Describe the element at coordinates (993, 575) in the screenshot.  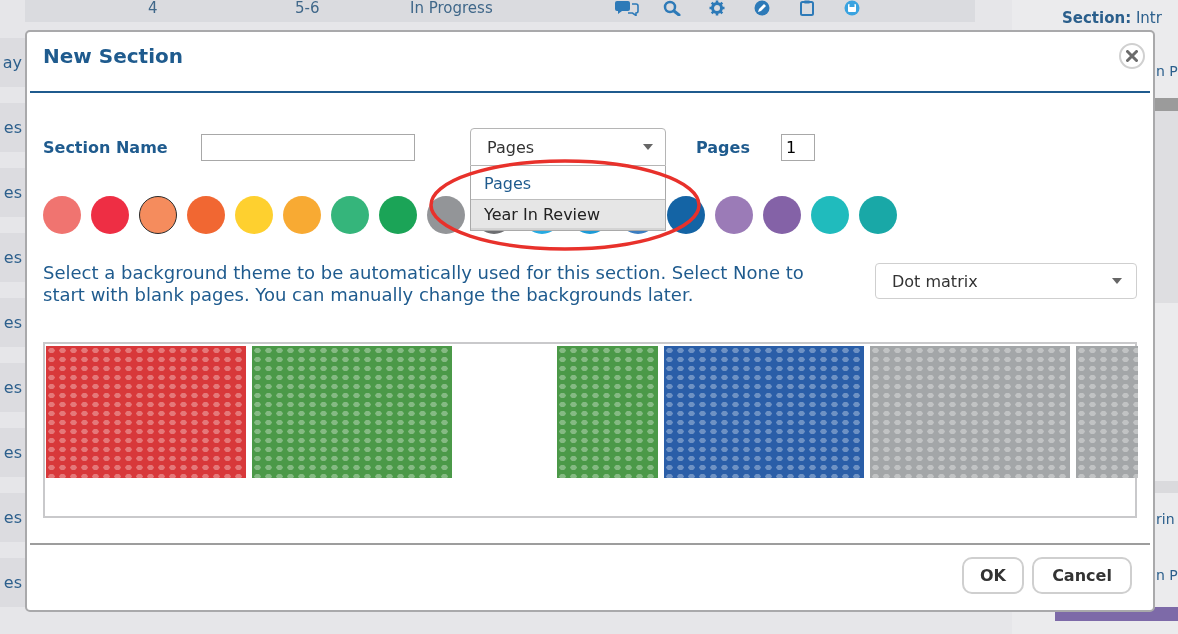
I see `ok-button: OK` at that location.